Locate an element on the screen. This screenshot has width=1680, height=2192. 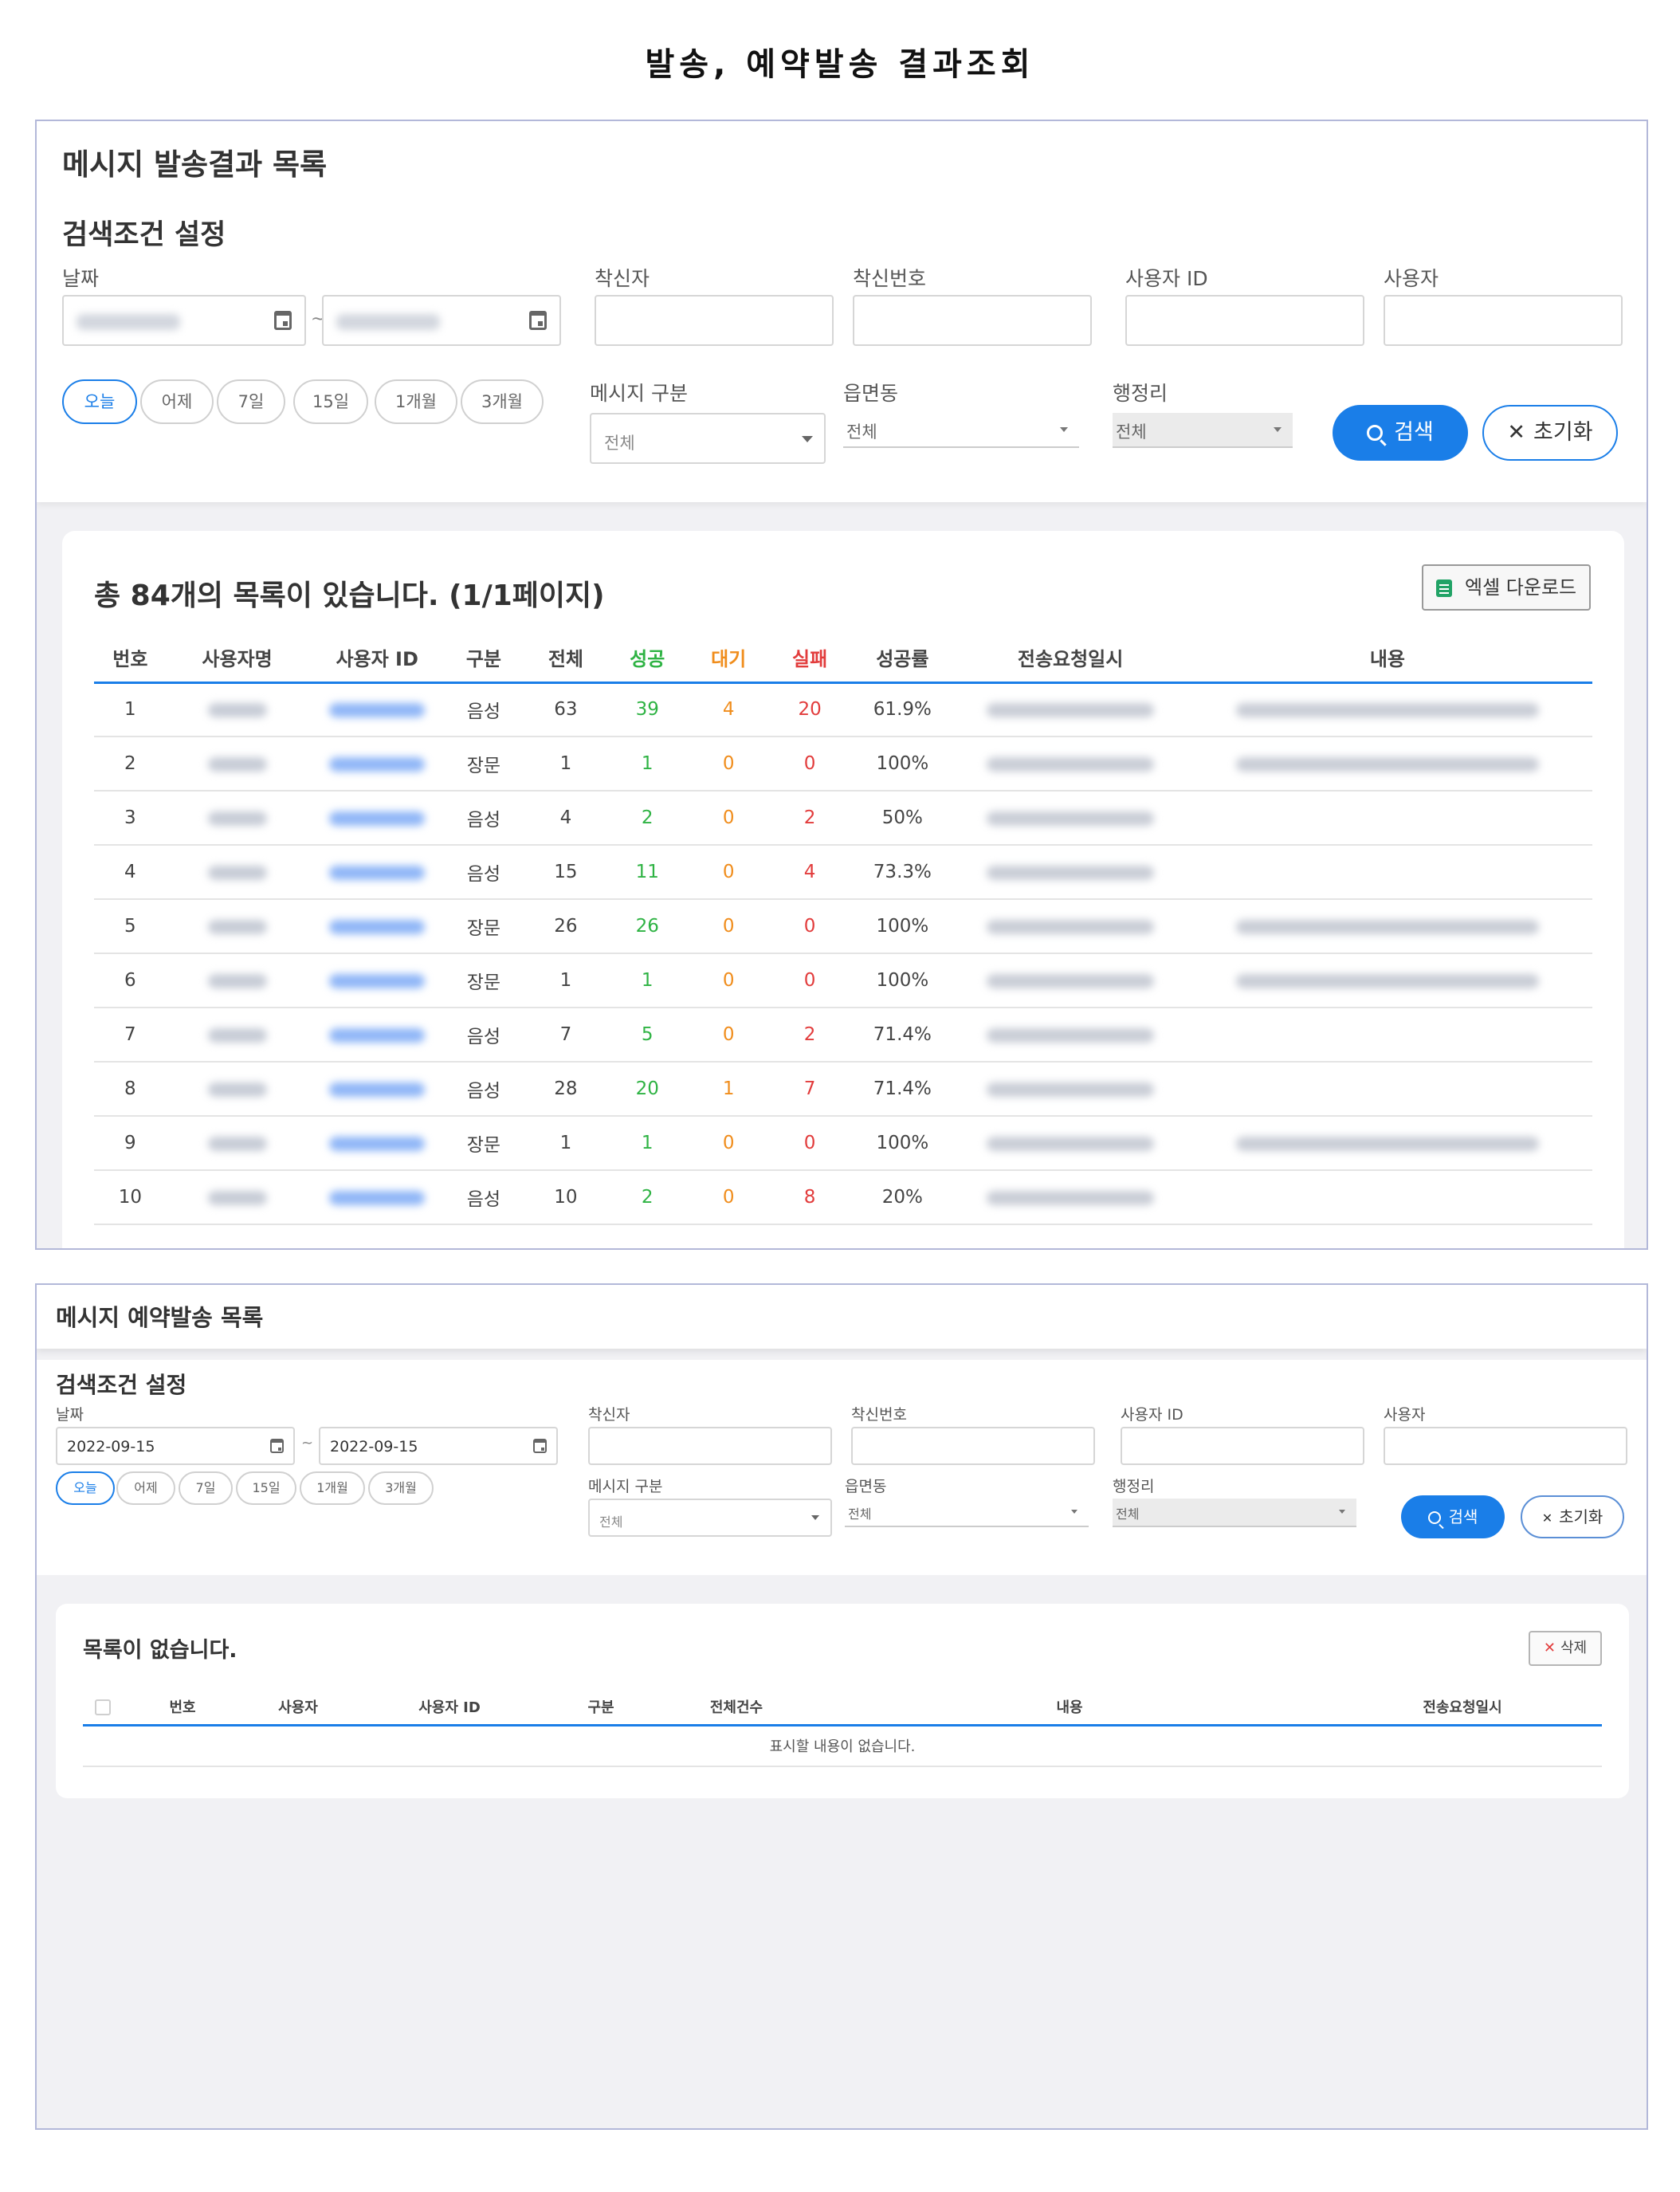
row-rate: 71.4% is located at coordinates (902, 1089).